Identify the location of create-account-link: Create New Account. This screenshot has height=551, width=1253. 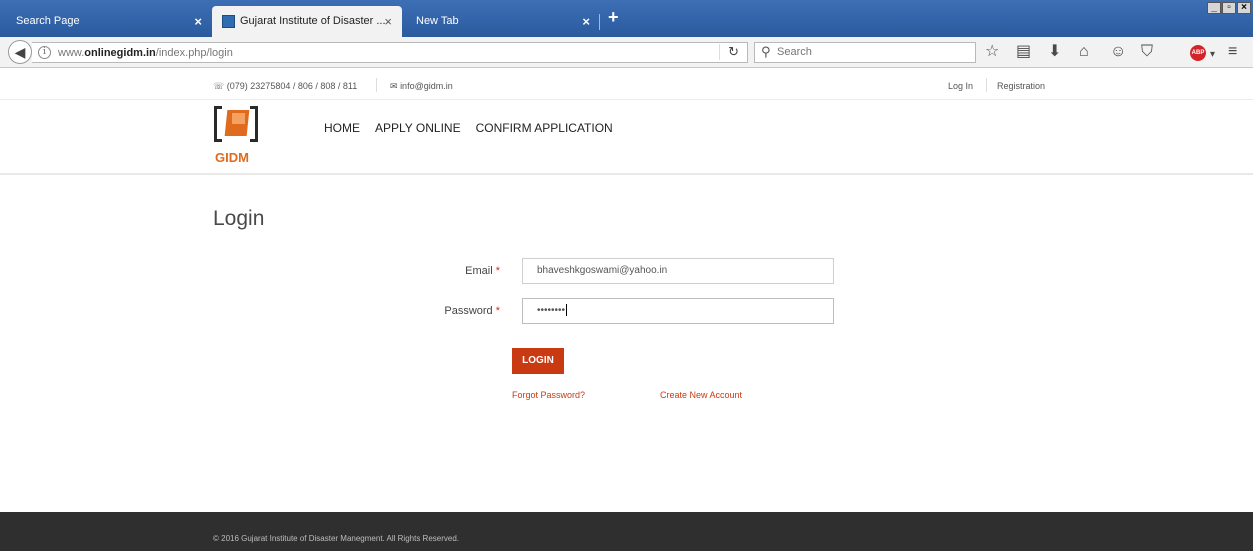
(701, 395).